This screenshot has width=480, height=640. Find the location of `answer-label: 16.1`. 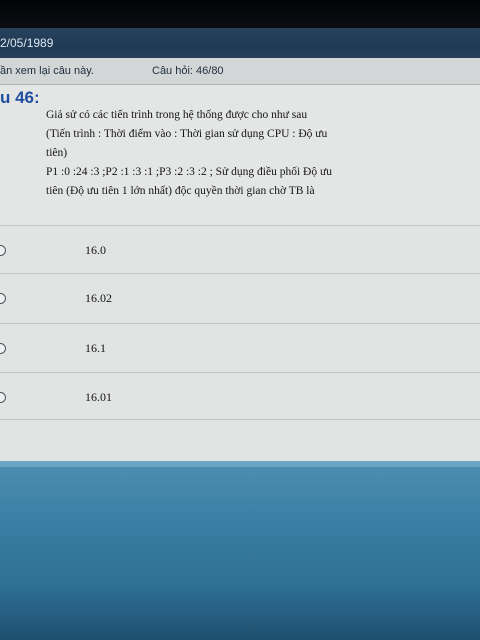

answer-label: 16.1 is located at coordinates (95, 348).